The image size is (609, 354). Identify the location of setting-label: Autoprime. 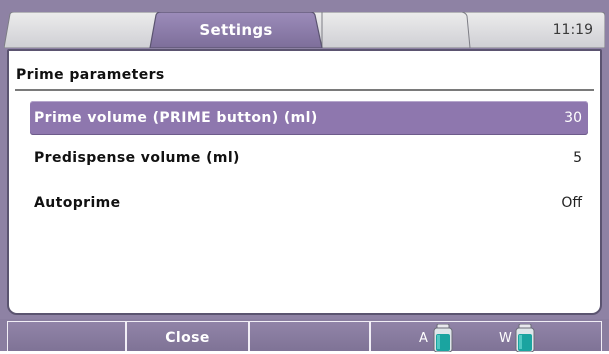
(77, 203).